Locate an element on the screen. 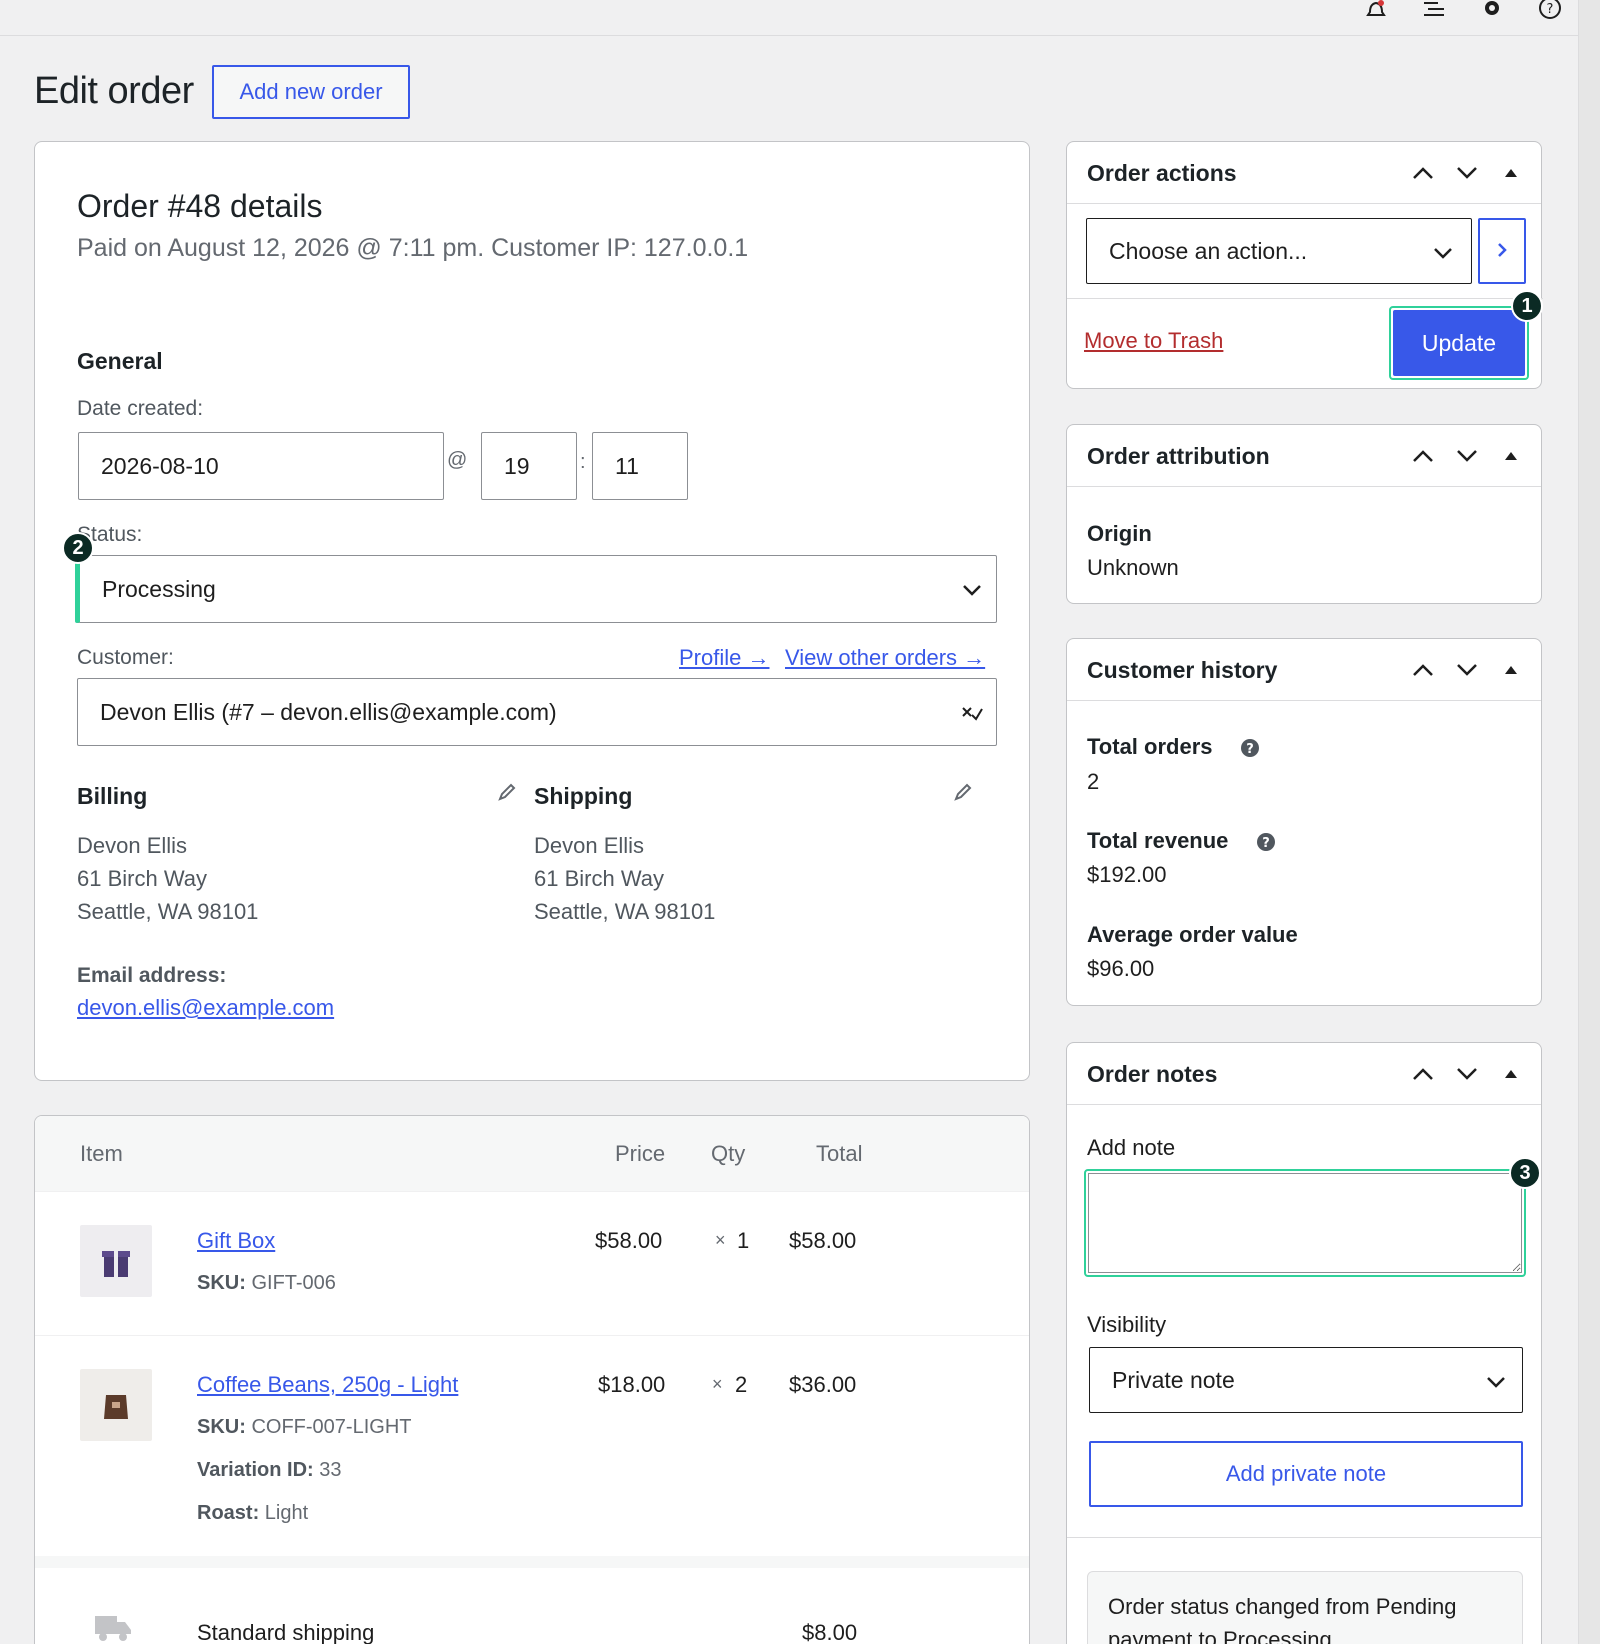 The width and height of the screenshot is (1600, 1644). header-qty: Qty is located at coordinates (728, 1153).